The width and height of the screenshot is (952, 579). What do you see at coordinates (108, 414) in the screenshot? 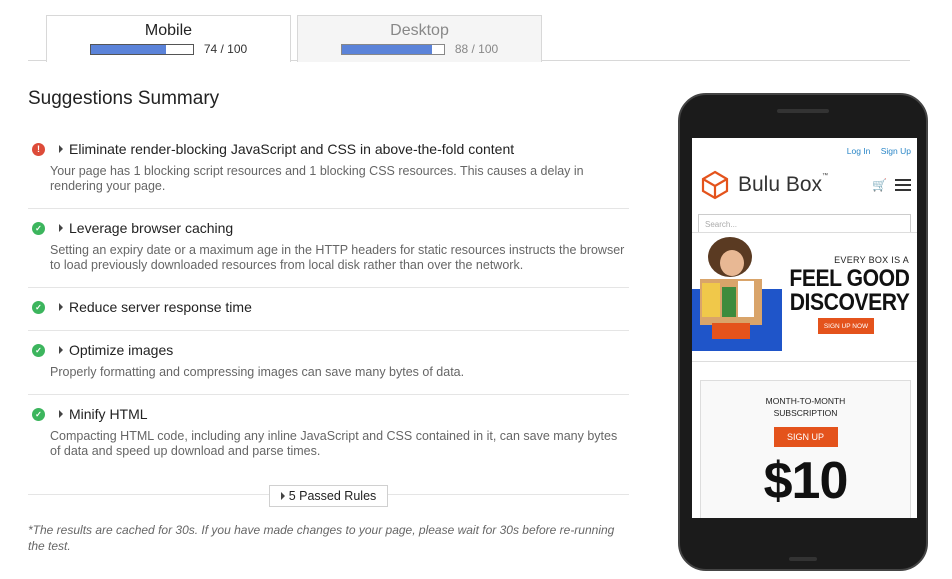
I see `rule-title: Minify HTML` at bounding box center [108, 414].